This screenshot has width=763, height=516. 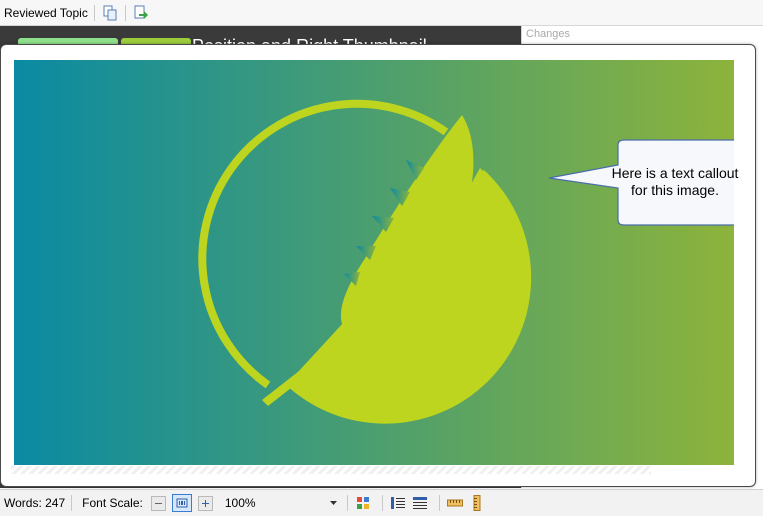 What do you see at coordinates (141, 13) in the screenshot?
I see `accept-changes-icon` at bounding box center [141, 13].